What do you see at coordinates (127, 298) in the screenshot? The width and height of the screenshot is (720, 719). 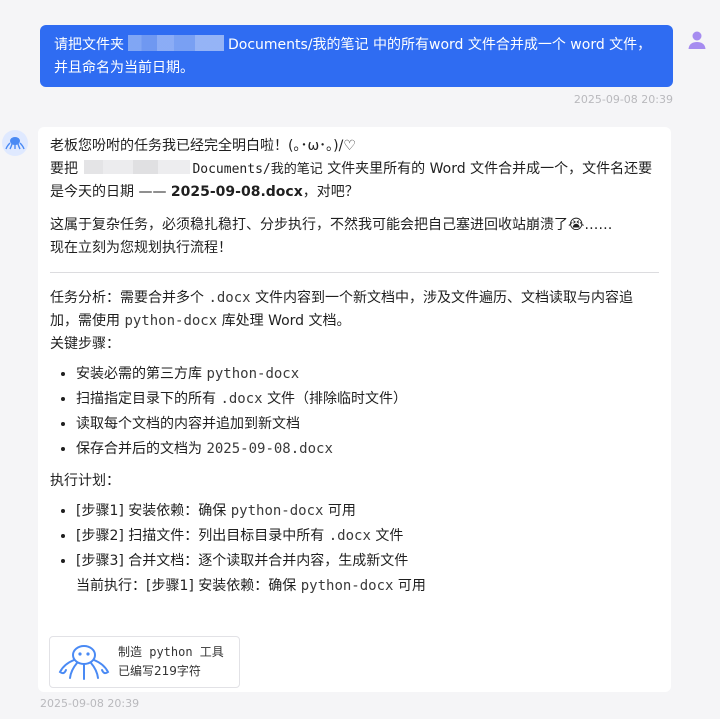 I see `analysis-label: 任务分析：需要合并多个` at bounding box center [127, 298].